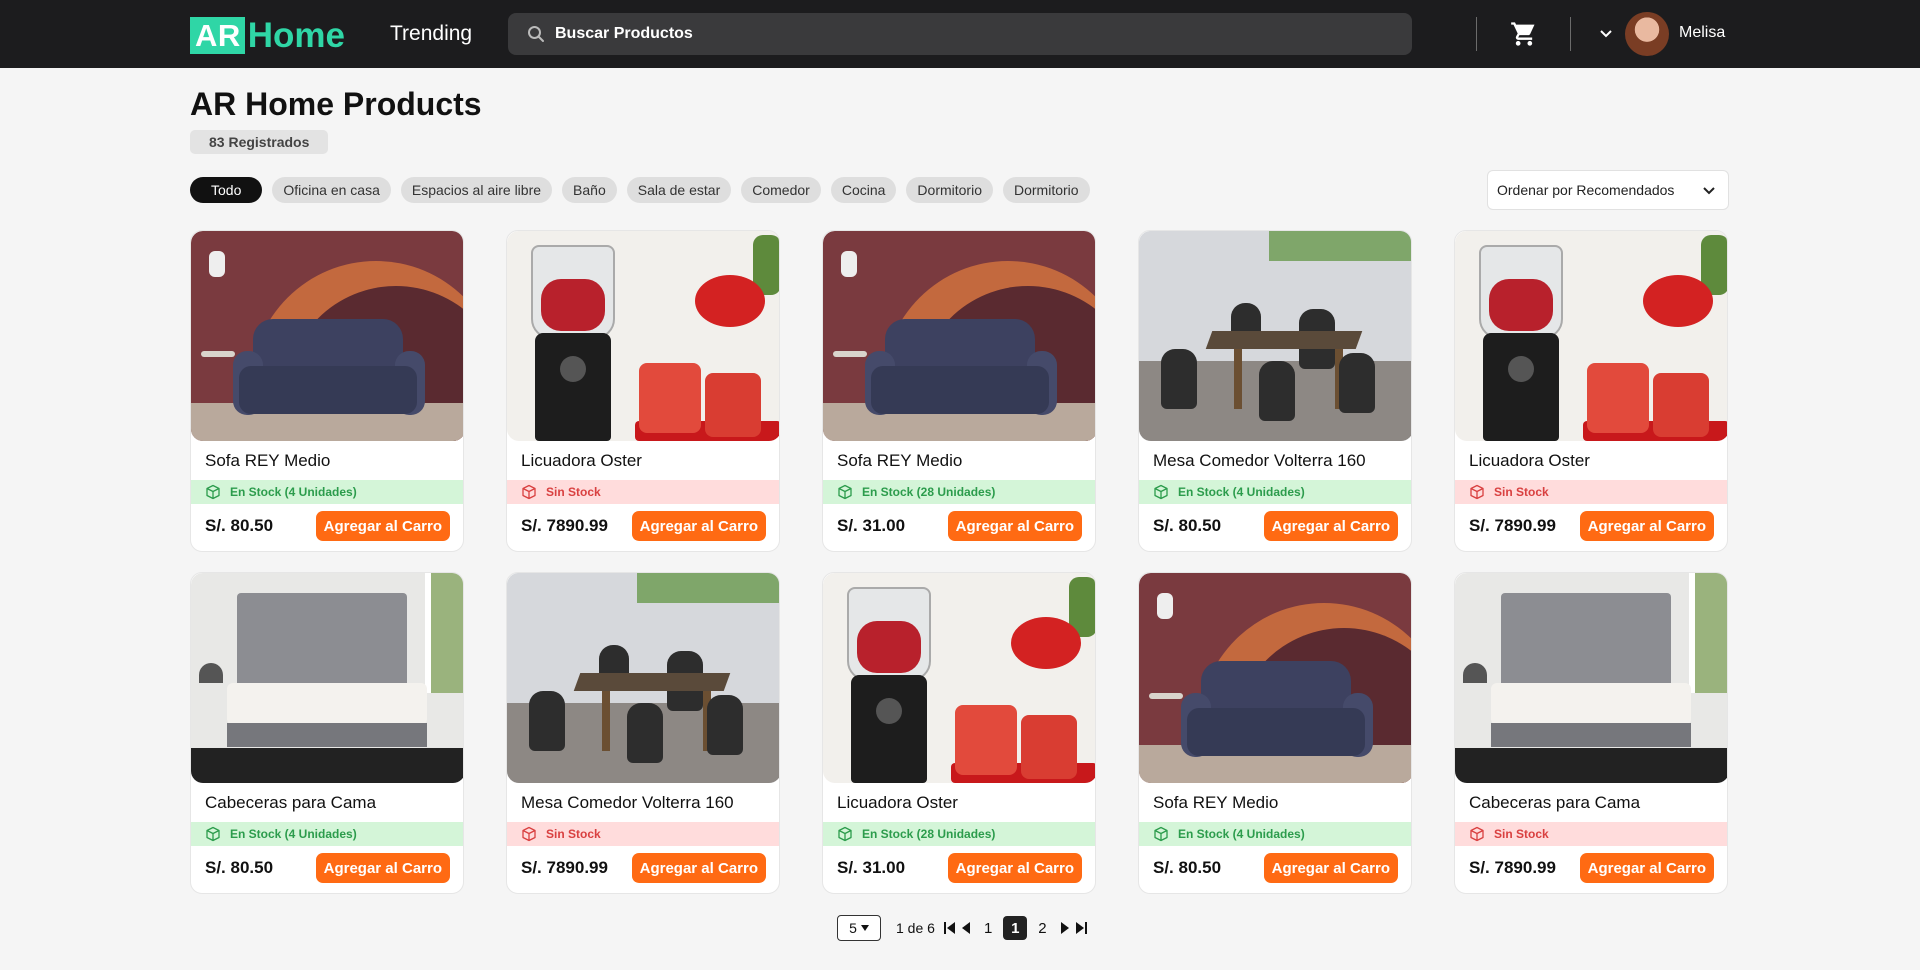 The height and width of the screenshot is (970, 1920). What do you see at coordinates (1046, 190) in the screenshot?
I see `filter-chip-dormitorio-2: Dormitorio` at bounding box center [1046, 190].